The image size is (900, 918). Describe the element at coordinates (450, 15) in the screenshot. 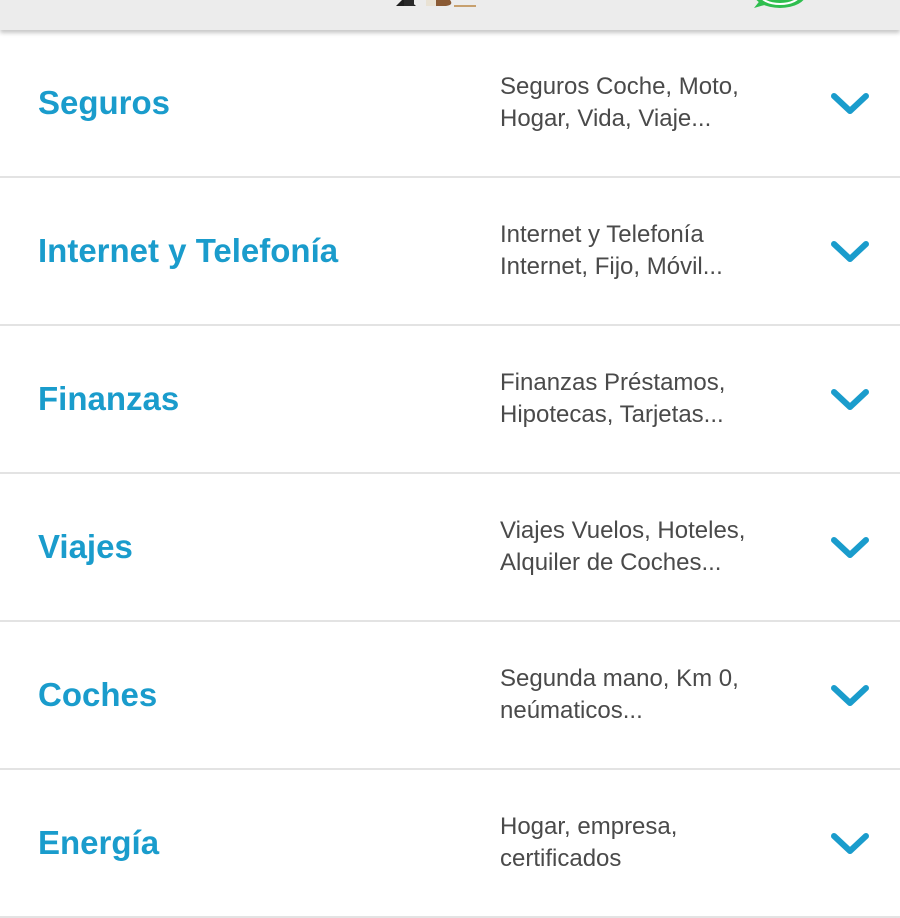

I see `app-header` at that location.